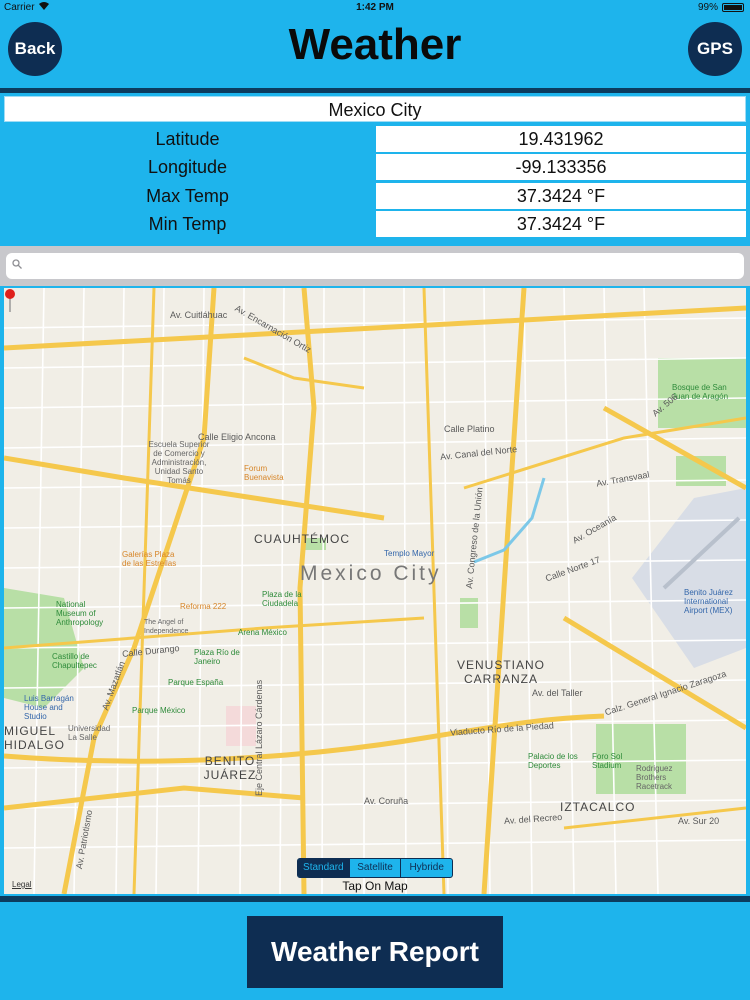  I want to click on header-divider, so click(375, 90).